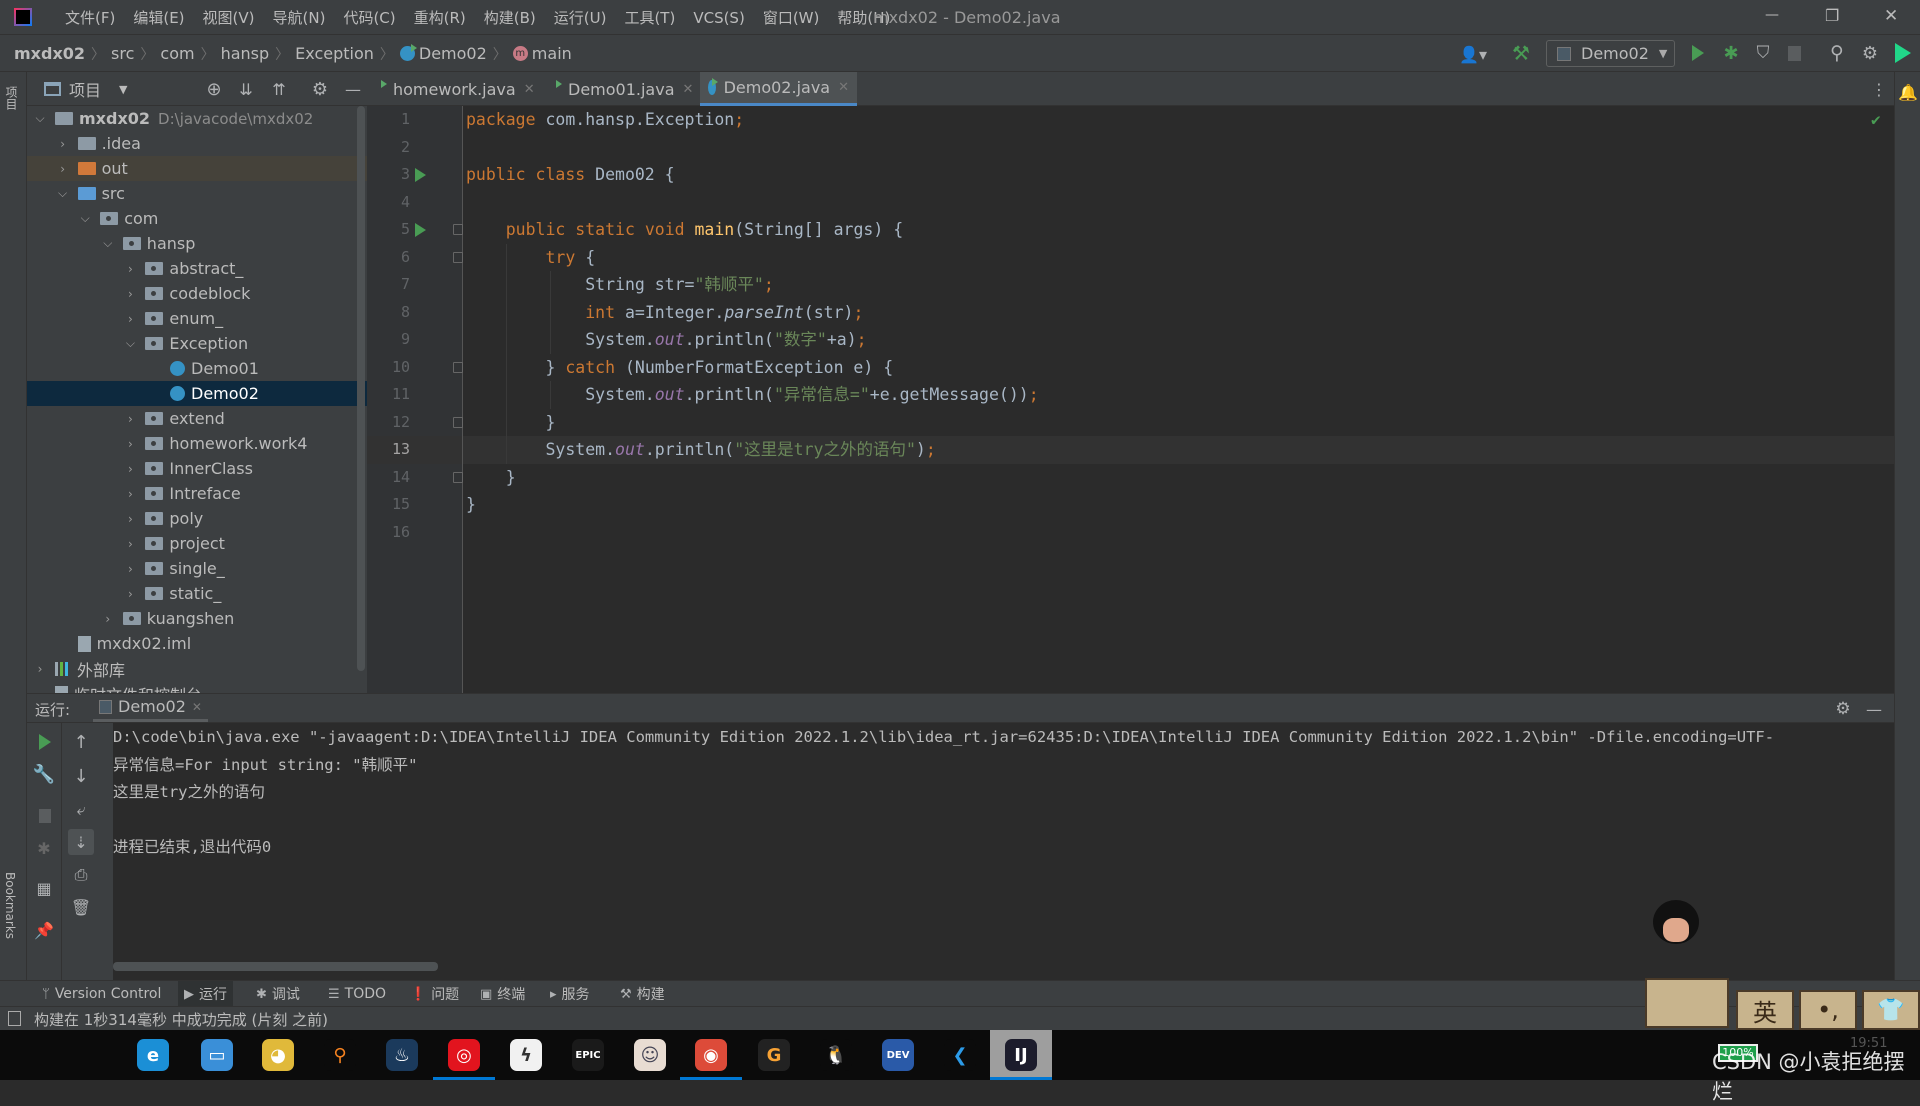 This screenshot has width=1920, height=1106. I want to click on menu-item: 代码(C), so click(369, 17).